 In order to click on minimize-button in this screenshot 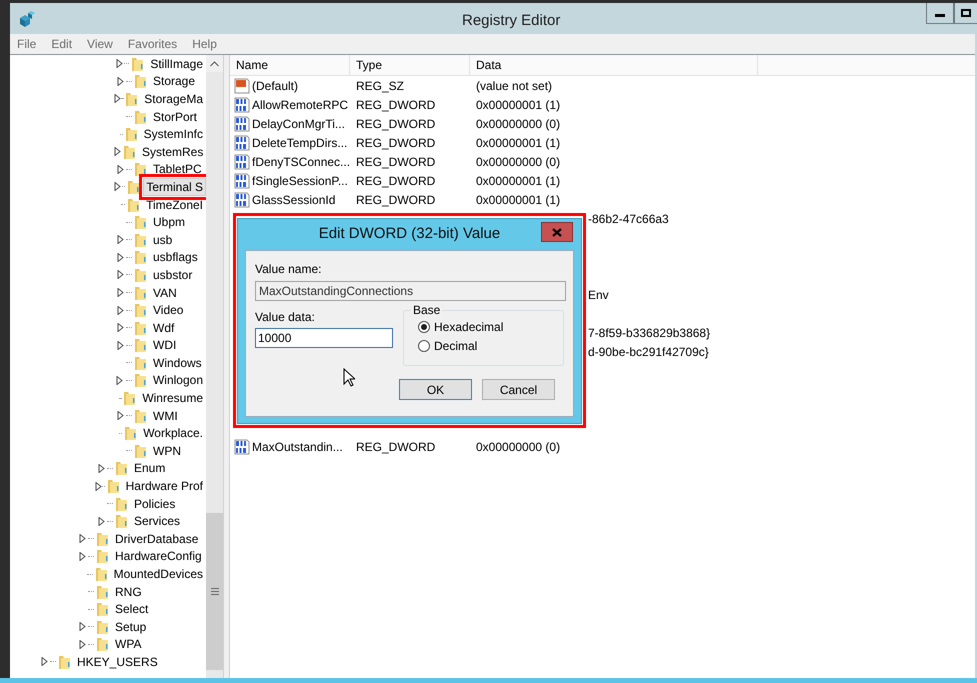, I will do `click(940, 13)`.